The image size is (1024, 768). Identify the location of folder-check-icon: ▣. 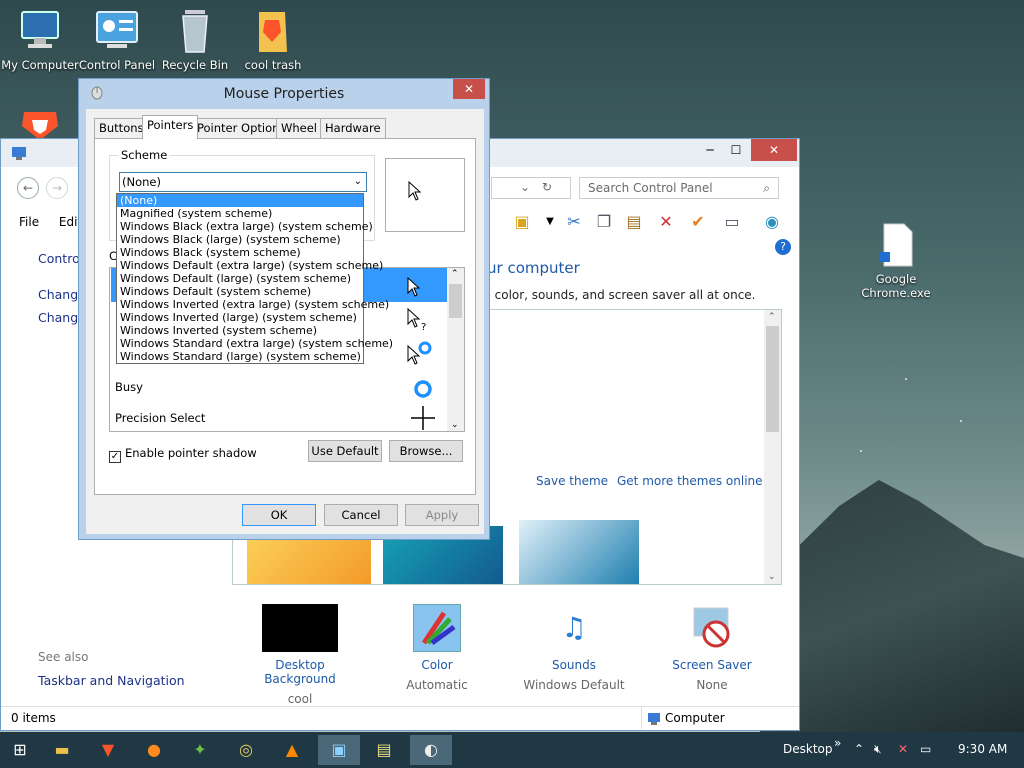
(522, 222).